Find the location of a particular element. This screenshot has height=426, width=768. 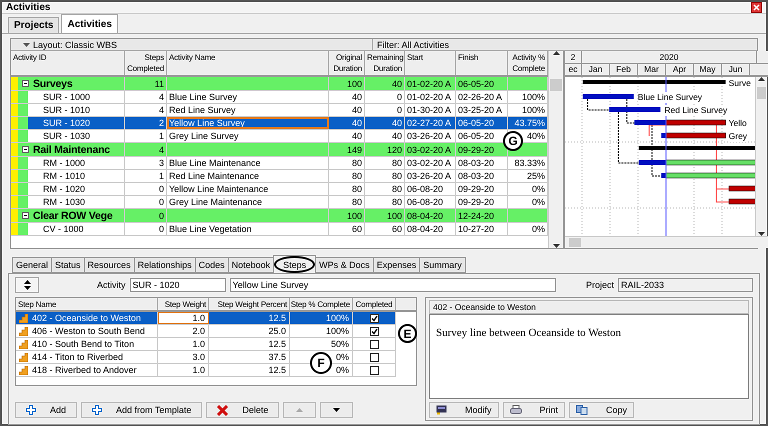

copy-button: Copy is located at coordinates (601, 410).